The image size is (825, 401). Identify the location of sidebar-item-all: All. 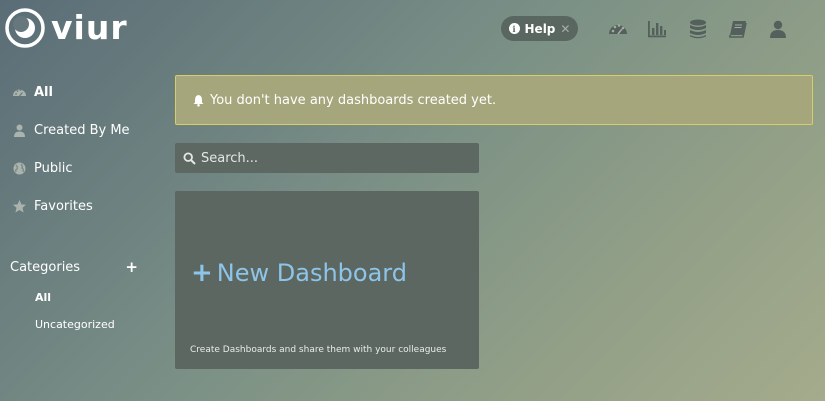
(32, 92).